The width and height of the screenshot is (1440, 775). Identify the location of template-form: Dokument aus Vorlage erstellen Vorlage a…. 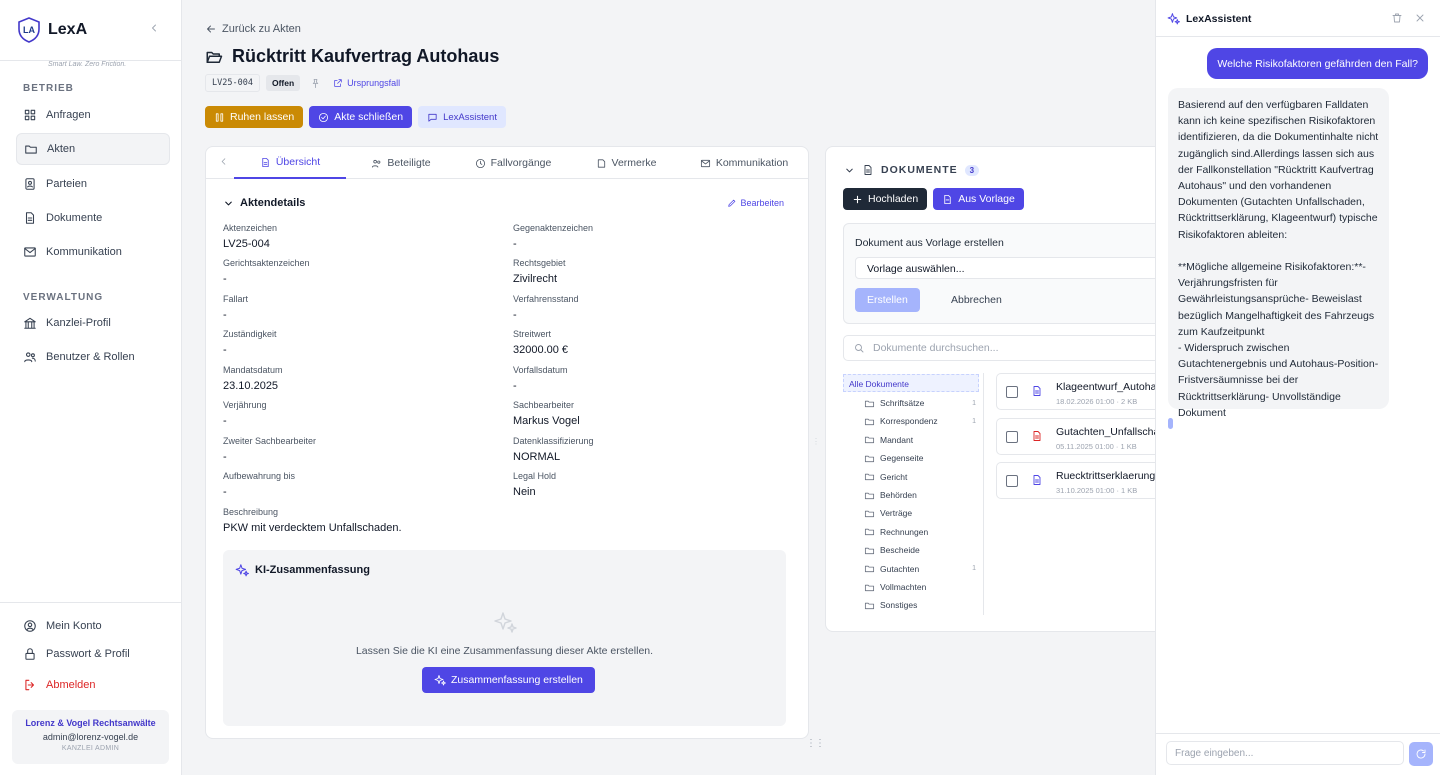
(1003, 273).